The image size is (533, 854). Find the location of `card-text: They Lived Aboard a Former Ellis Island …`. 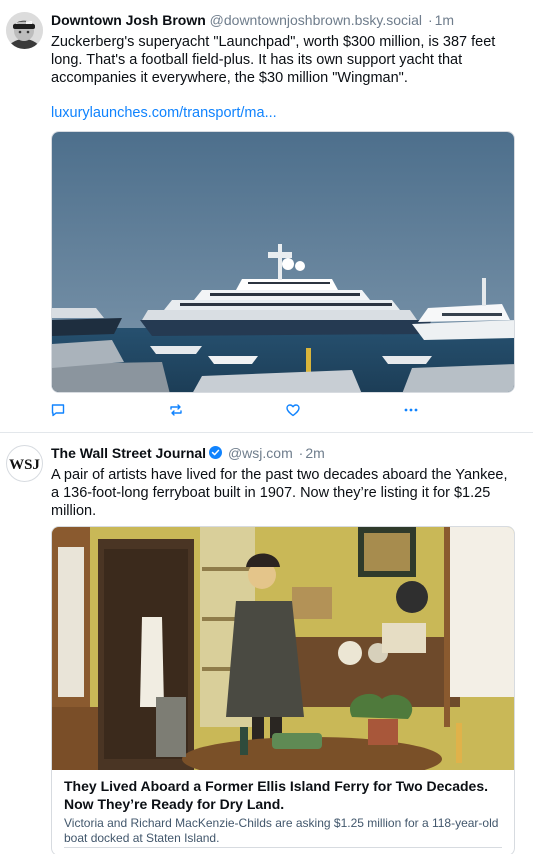

card-text: They Lived Aboard a Former Ellis Island … is located at coordinates (283, 811).